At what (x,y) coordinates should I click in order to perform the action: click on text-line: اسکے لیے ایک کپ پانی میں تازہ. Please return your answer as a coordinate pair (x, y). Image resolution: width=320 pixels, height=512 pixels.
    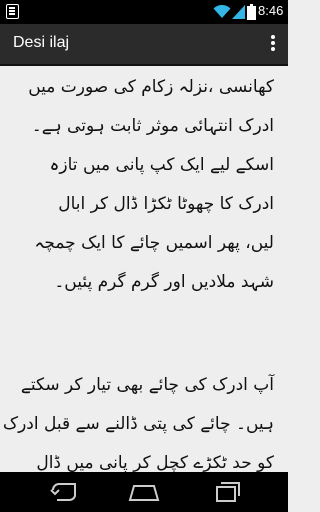
    Looking at the image, I should click on (161, 165).